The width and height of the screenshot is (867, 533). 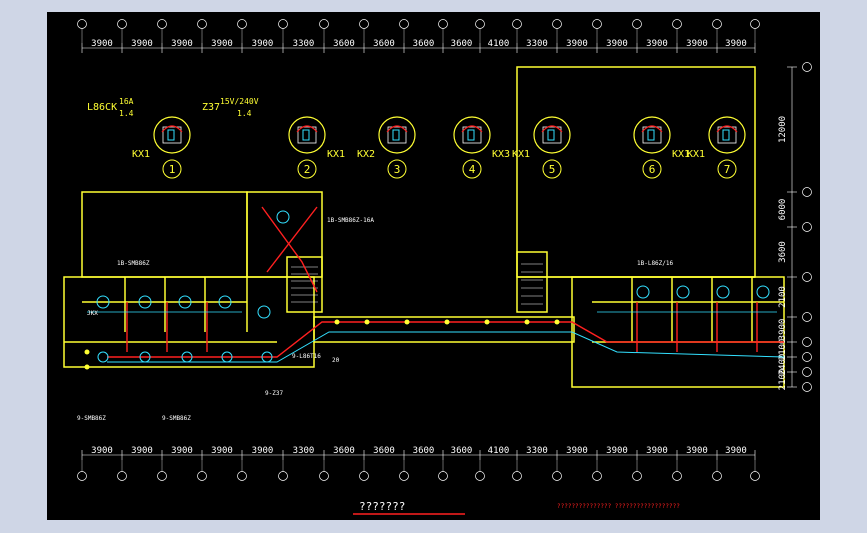 I want to click on footer-legend: ??????????????? ??????????????????, so click(x=618, y=506).